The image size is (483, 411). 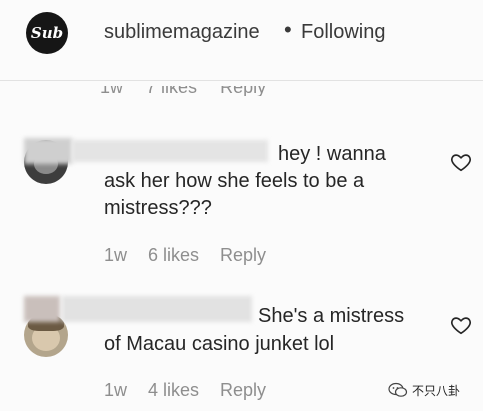 I want to click on following-button: Following, so click(x=343, y=32).